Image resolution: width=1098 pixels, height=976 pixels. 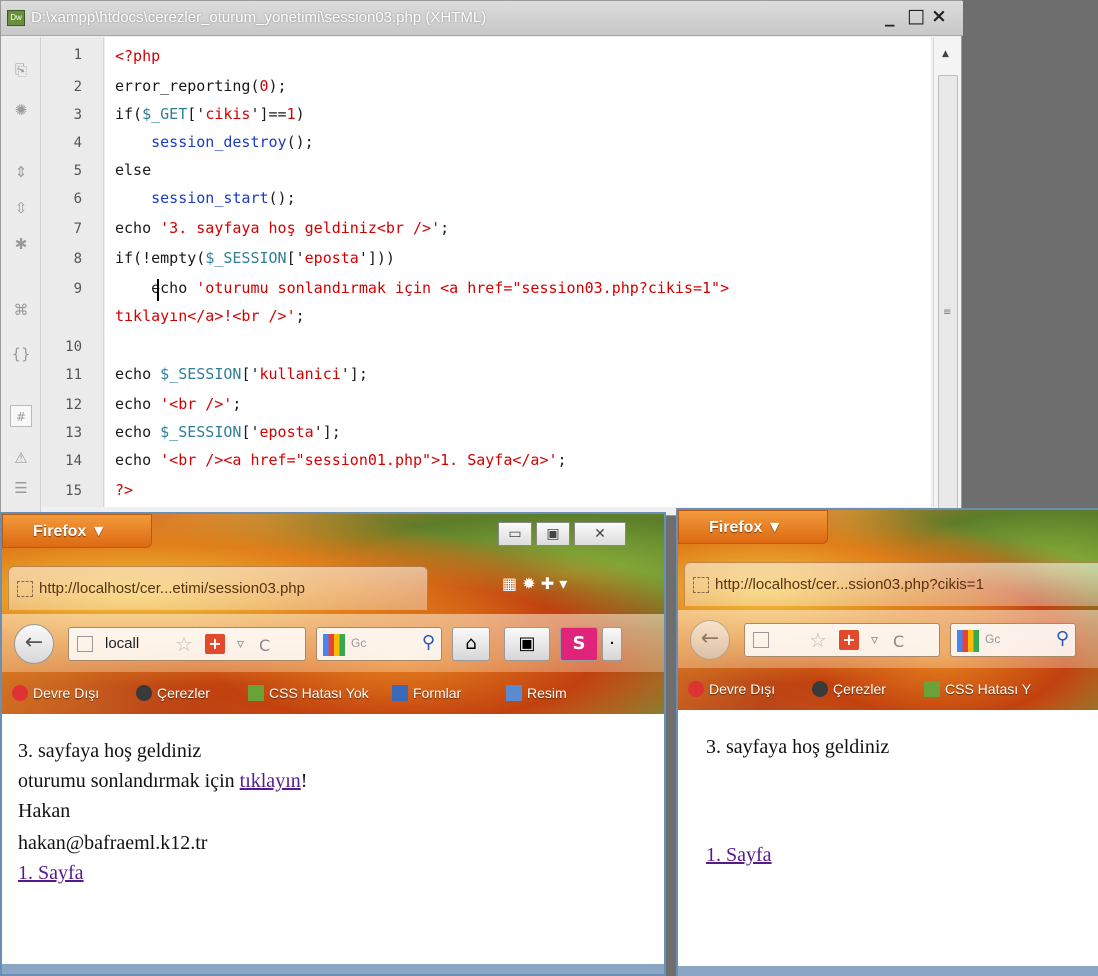 What do you see at coordinates (77, 87) in the screenshot?
I see `line-number: 2` at bounding box center [77, 87].